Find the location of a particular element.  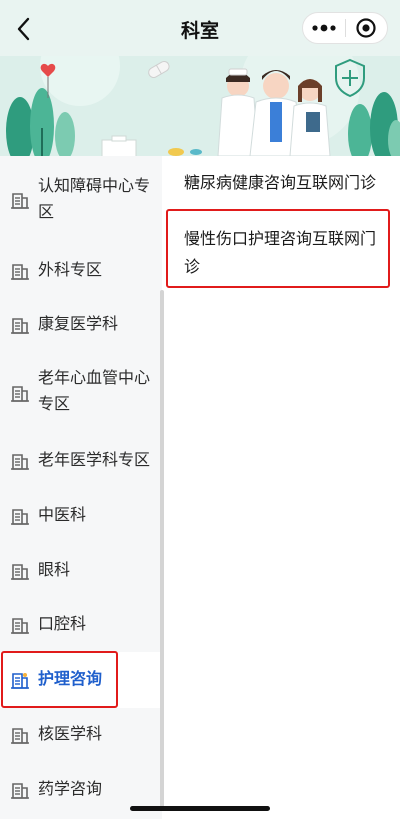

highlight-box-sidebar is located at coordinates (59, 679).